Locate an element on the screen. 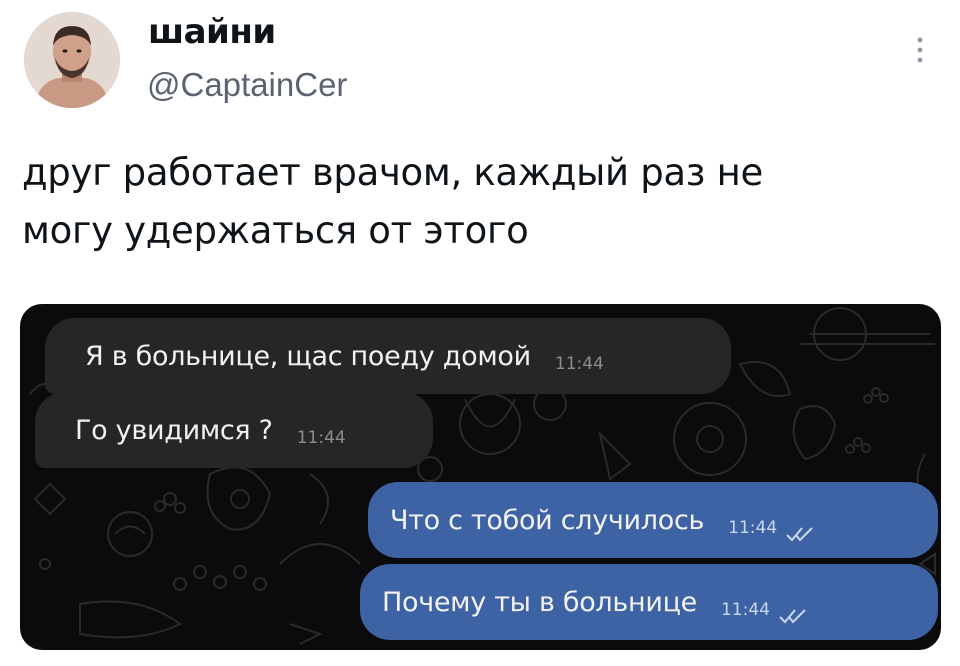 This screenshot has width=960, height=666. tweet-text-line: друг работает врачом, каждый раз не is located at coordinates (392, 172).